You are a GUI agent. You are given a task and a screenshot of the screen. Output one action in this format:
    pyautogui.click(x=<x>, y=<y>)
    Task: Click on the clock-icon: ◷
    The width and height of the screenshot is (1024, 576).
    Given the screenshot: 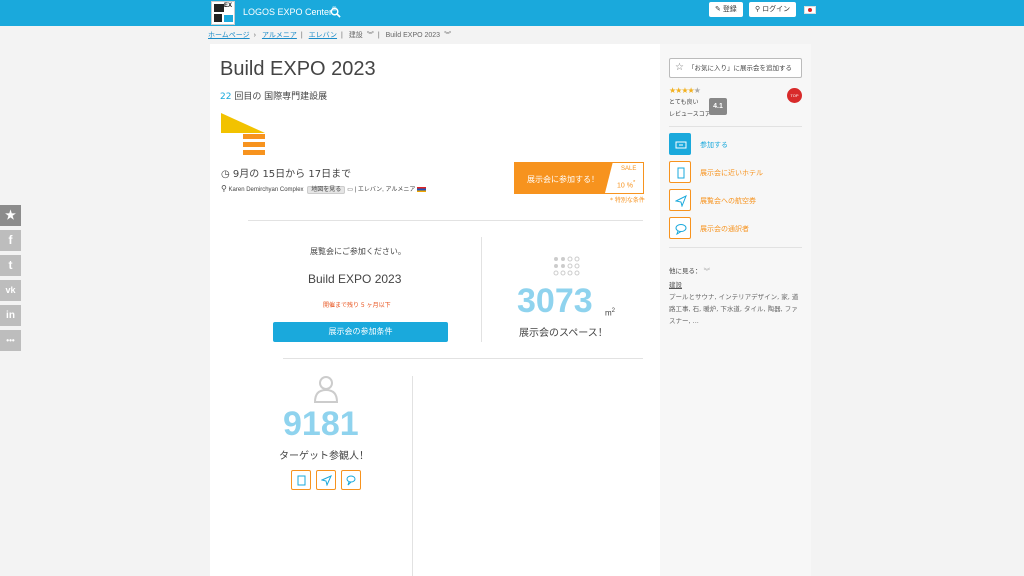 What is the action you would take?
    pyautogui.click(x=227, y=174)
    